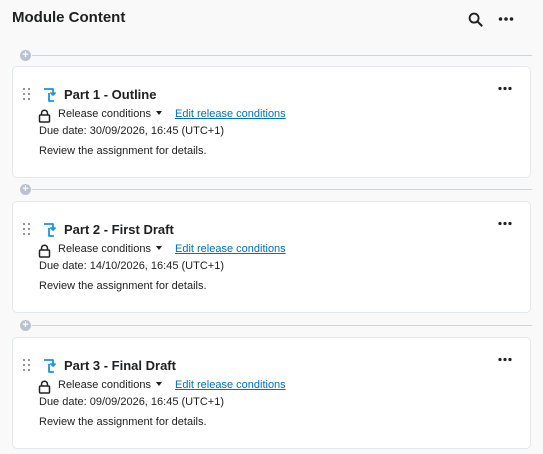  I want to click on module-more-button, so click(506, 19).